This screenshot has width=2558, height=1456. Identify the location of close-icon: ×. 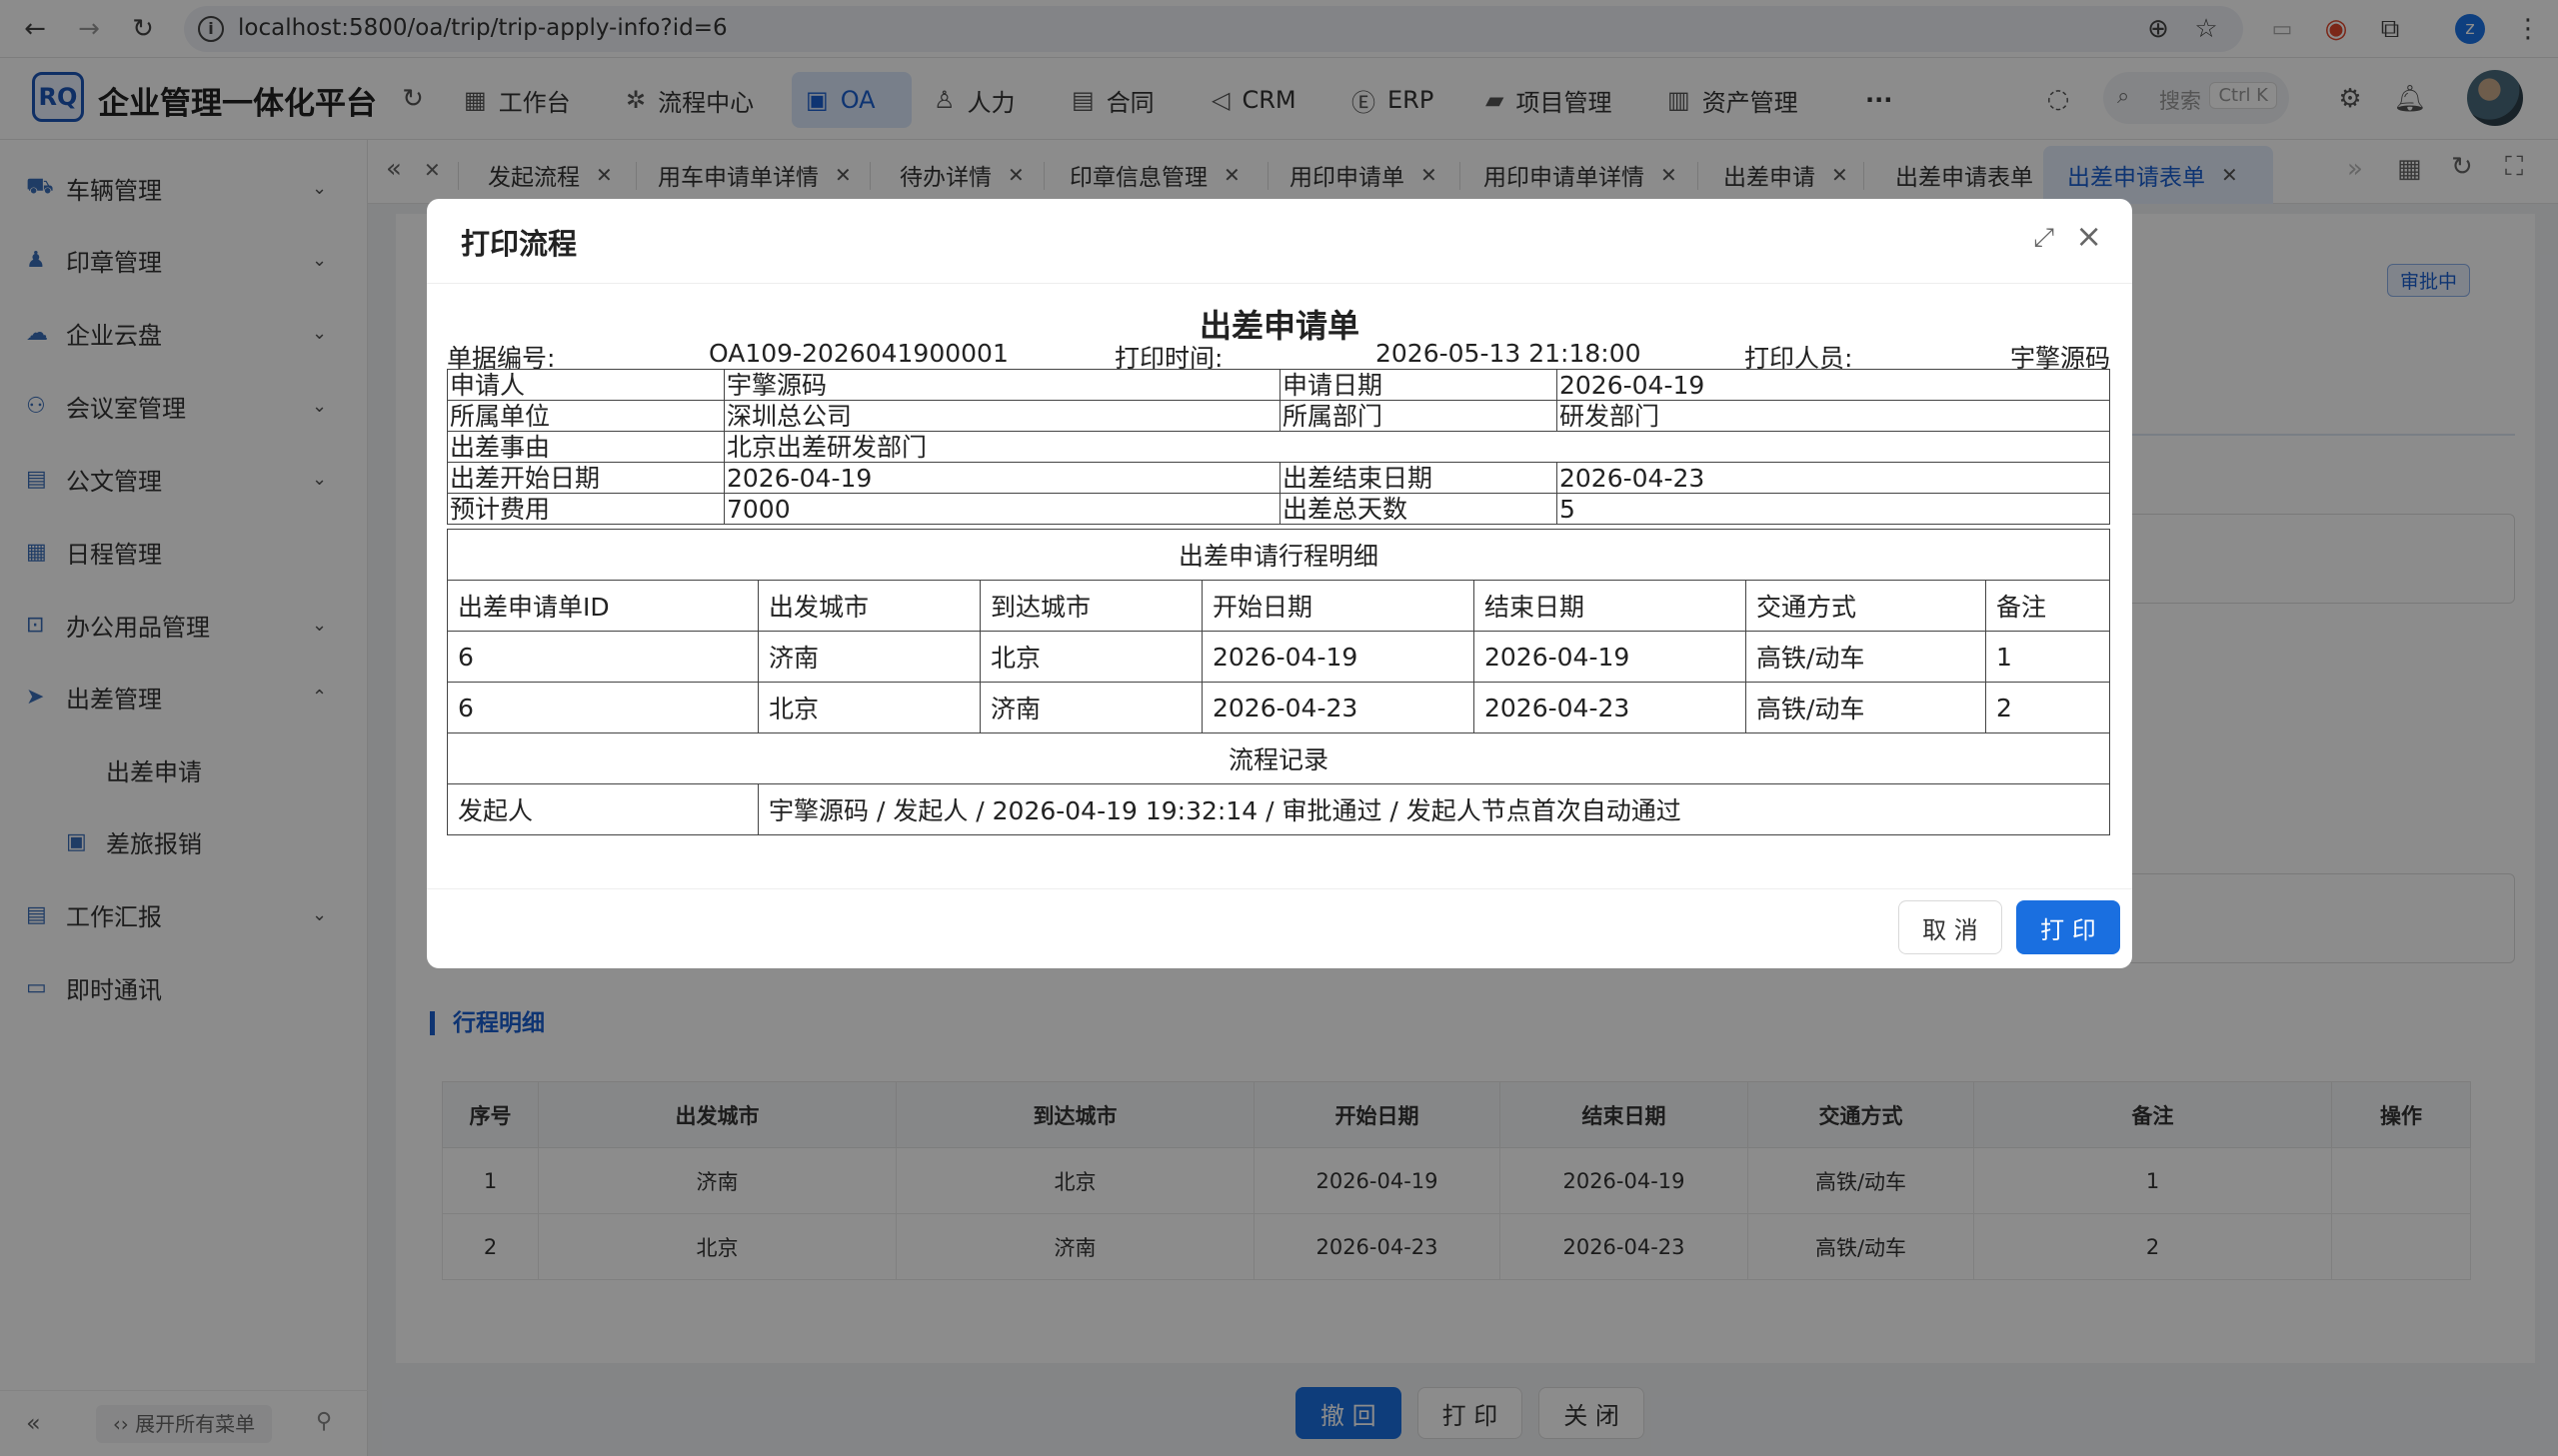
(2088, 236).